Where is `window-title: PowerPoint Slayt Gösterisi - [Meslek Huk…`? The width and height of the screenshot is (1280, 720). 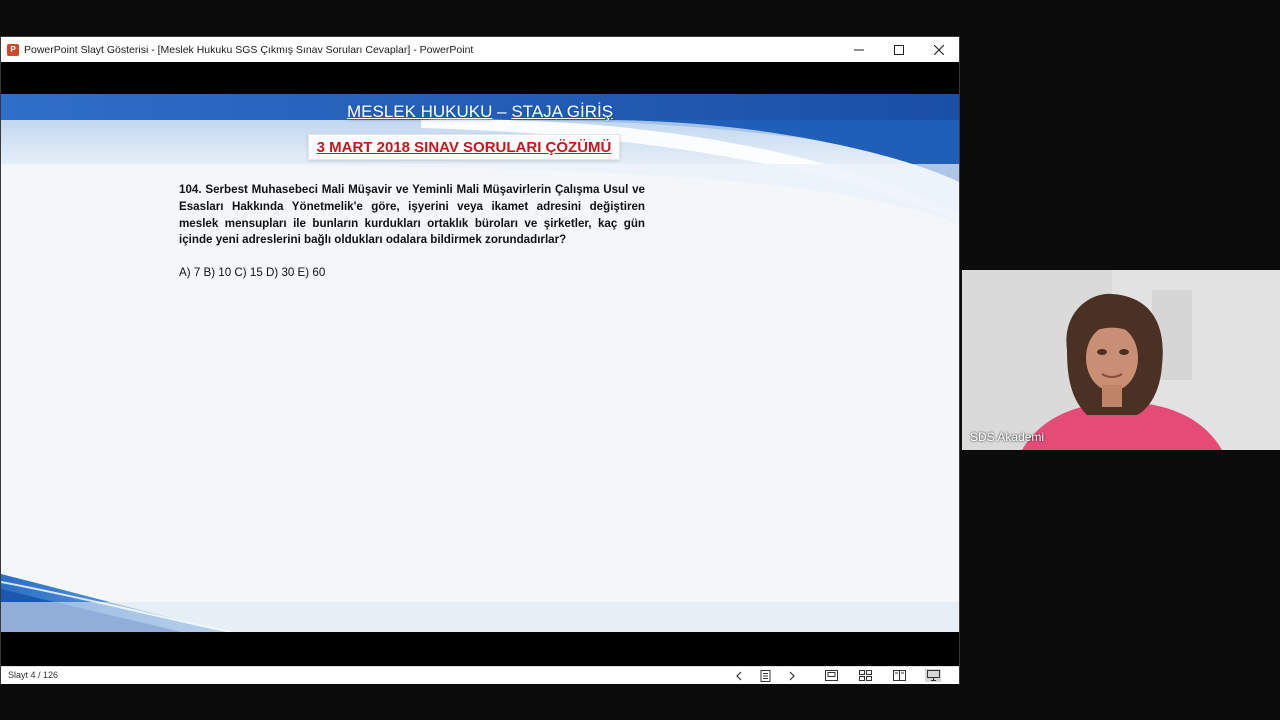
window-title: PowerPoint Slayt Gösterisi - [Meslek Huk… is located at coordinates (249, 49).